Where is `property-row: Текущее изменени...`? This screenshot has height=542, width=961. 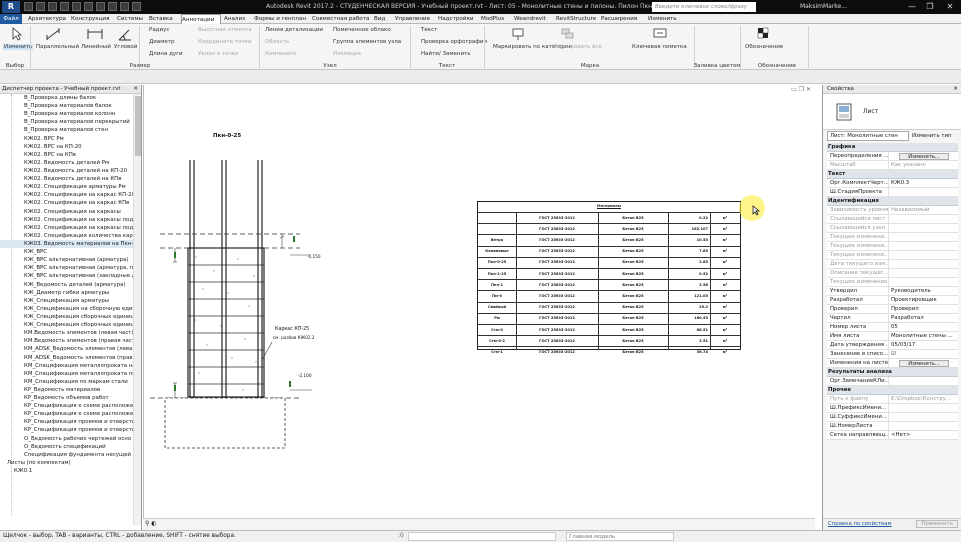
property-row: Текущее изменени... is located at coordinates (892, 255).